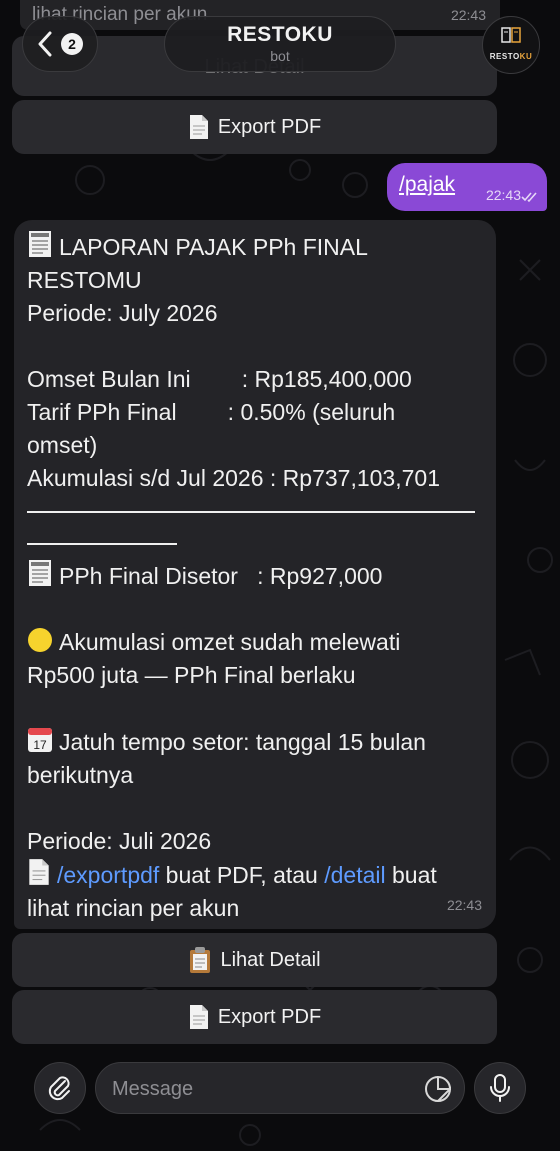 This screenshot has width=560, height=1151. I want to click on paperclip-icon, so click(59, 1088).